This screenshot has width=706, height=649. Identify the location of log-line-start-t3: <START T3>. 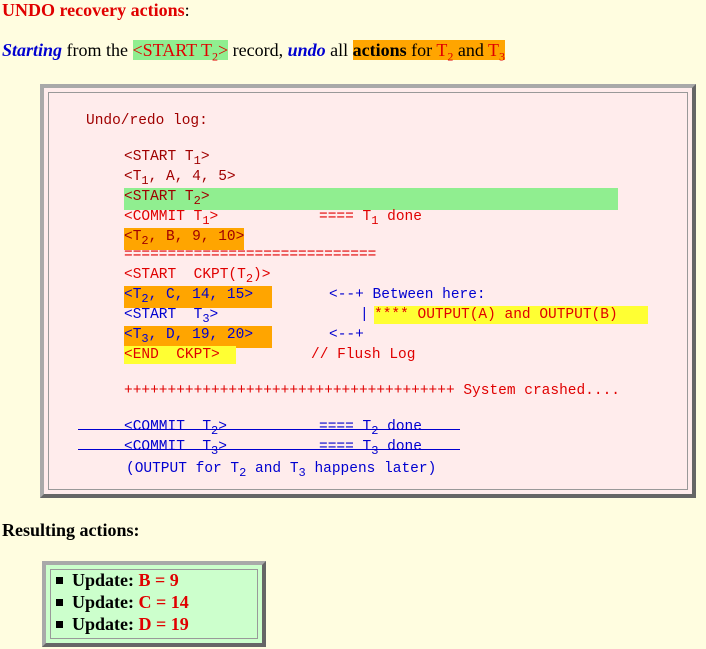
(171, 317).